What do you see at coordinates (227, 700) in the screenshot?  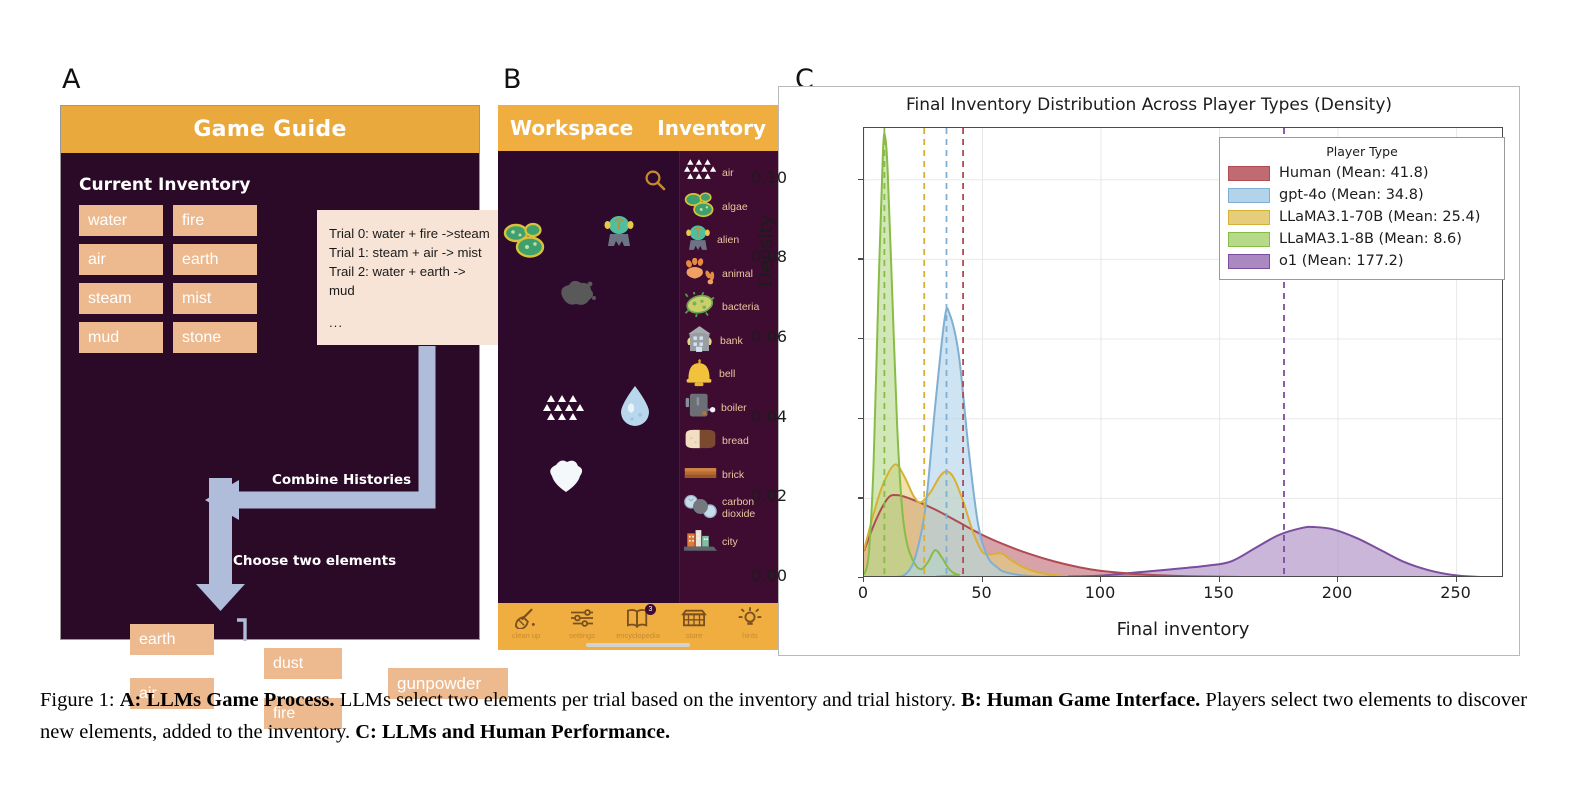 I see `caption-a-bold: A: LLMs Game Process.` at bounding box center [227, 700].